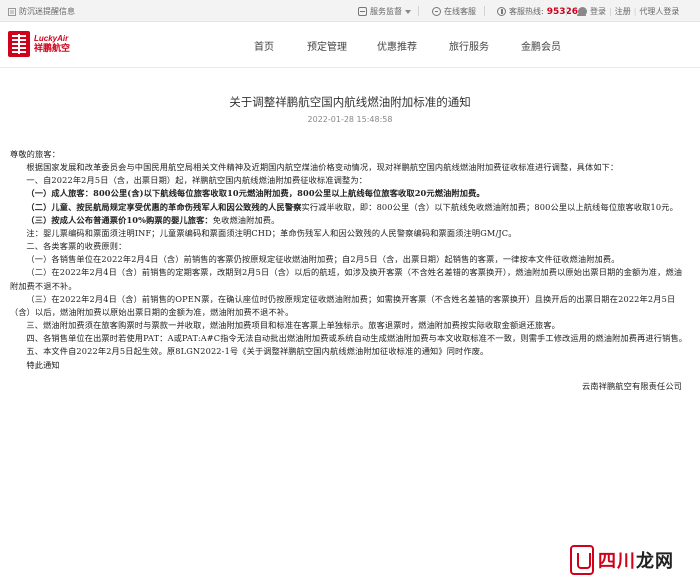 The width and height of the screenshot is (700, 585). Describe the element at coordinates (582, 560) in the screenshot. I see `watermark-logo-icon` at that location.